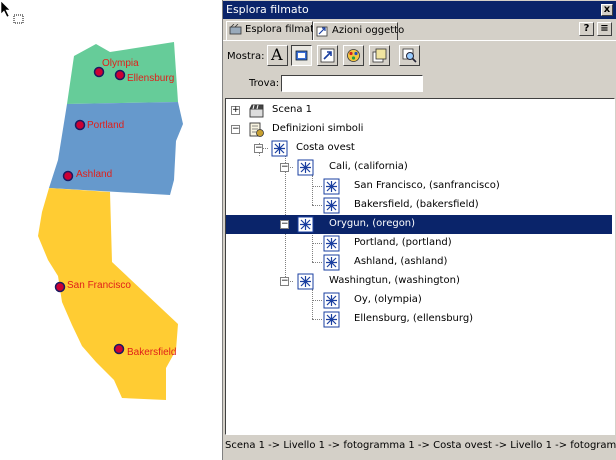 Image resolution: width=616 pixels, height=460 pixels. Describe the element at coordinates (325, 147) in the screenshot. I see `tree-label: Costa ovest` at that location.